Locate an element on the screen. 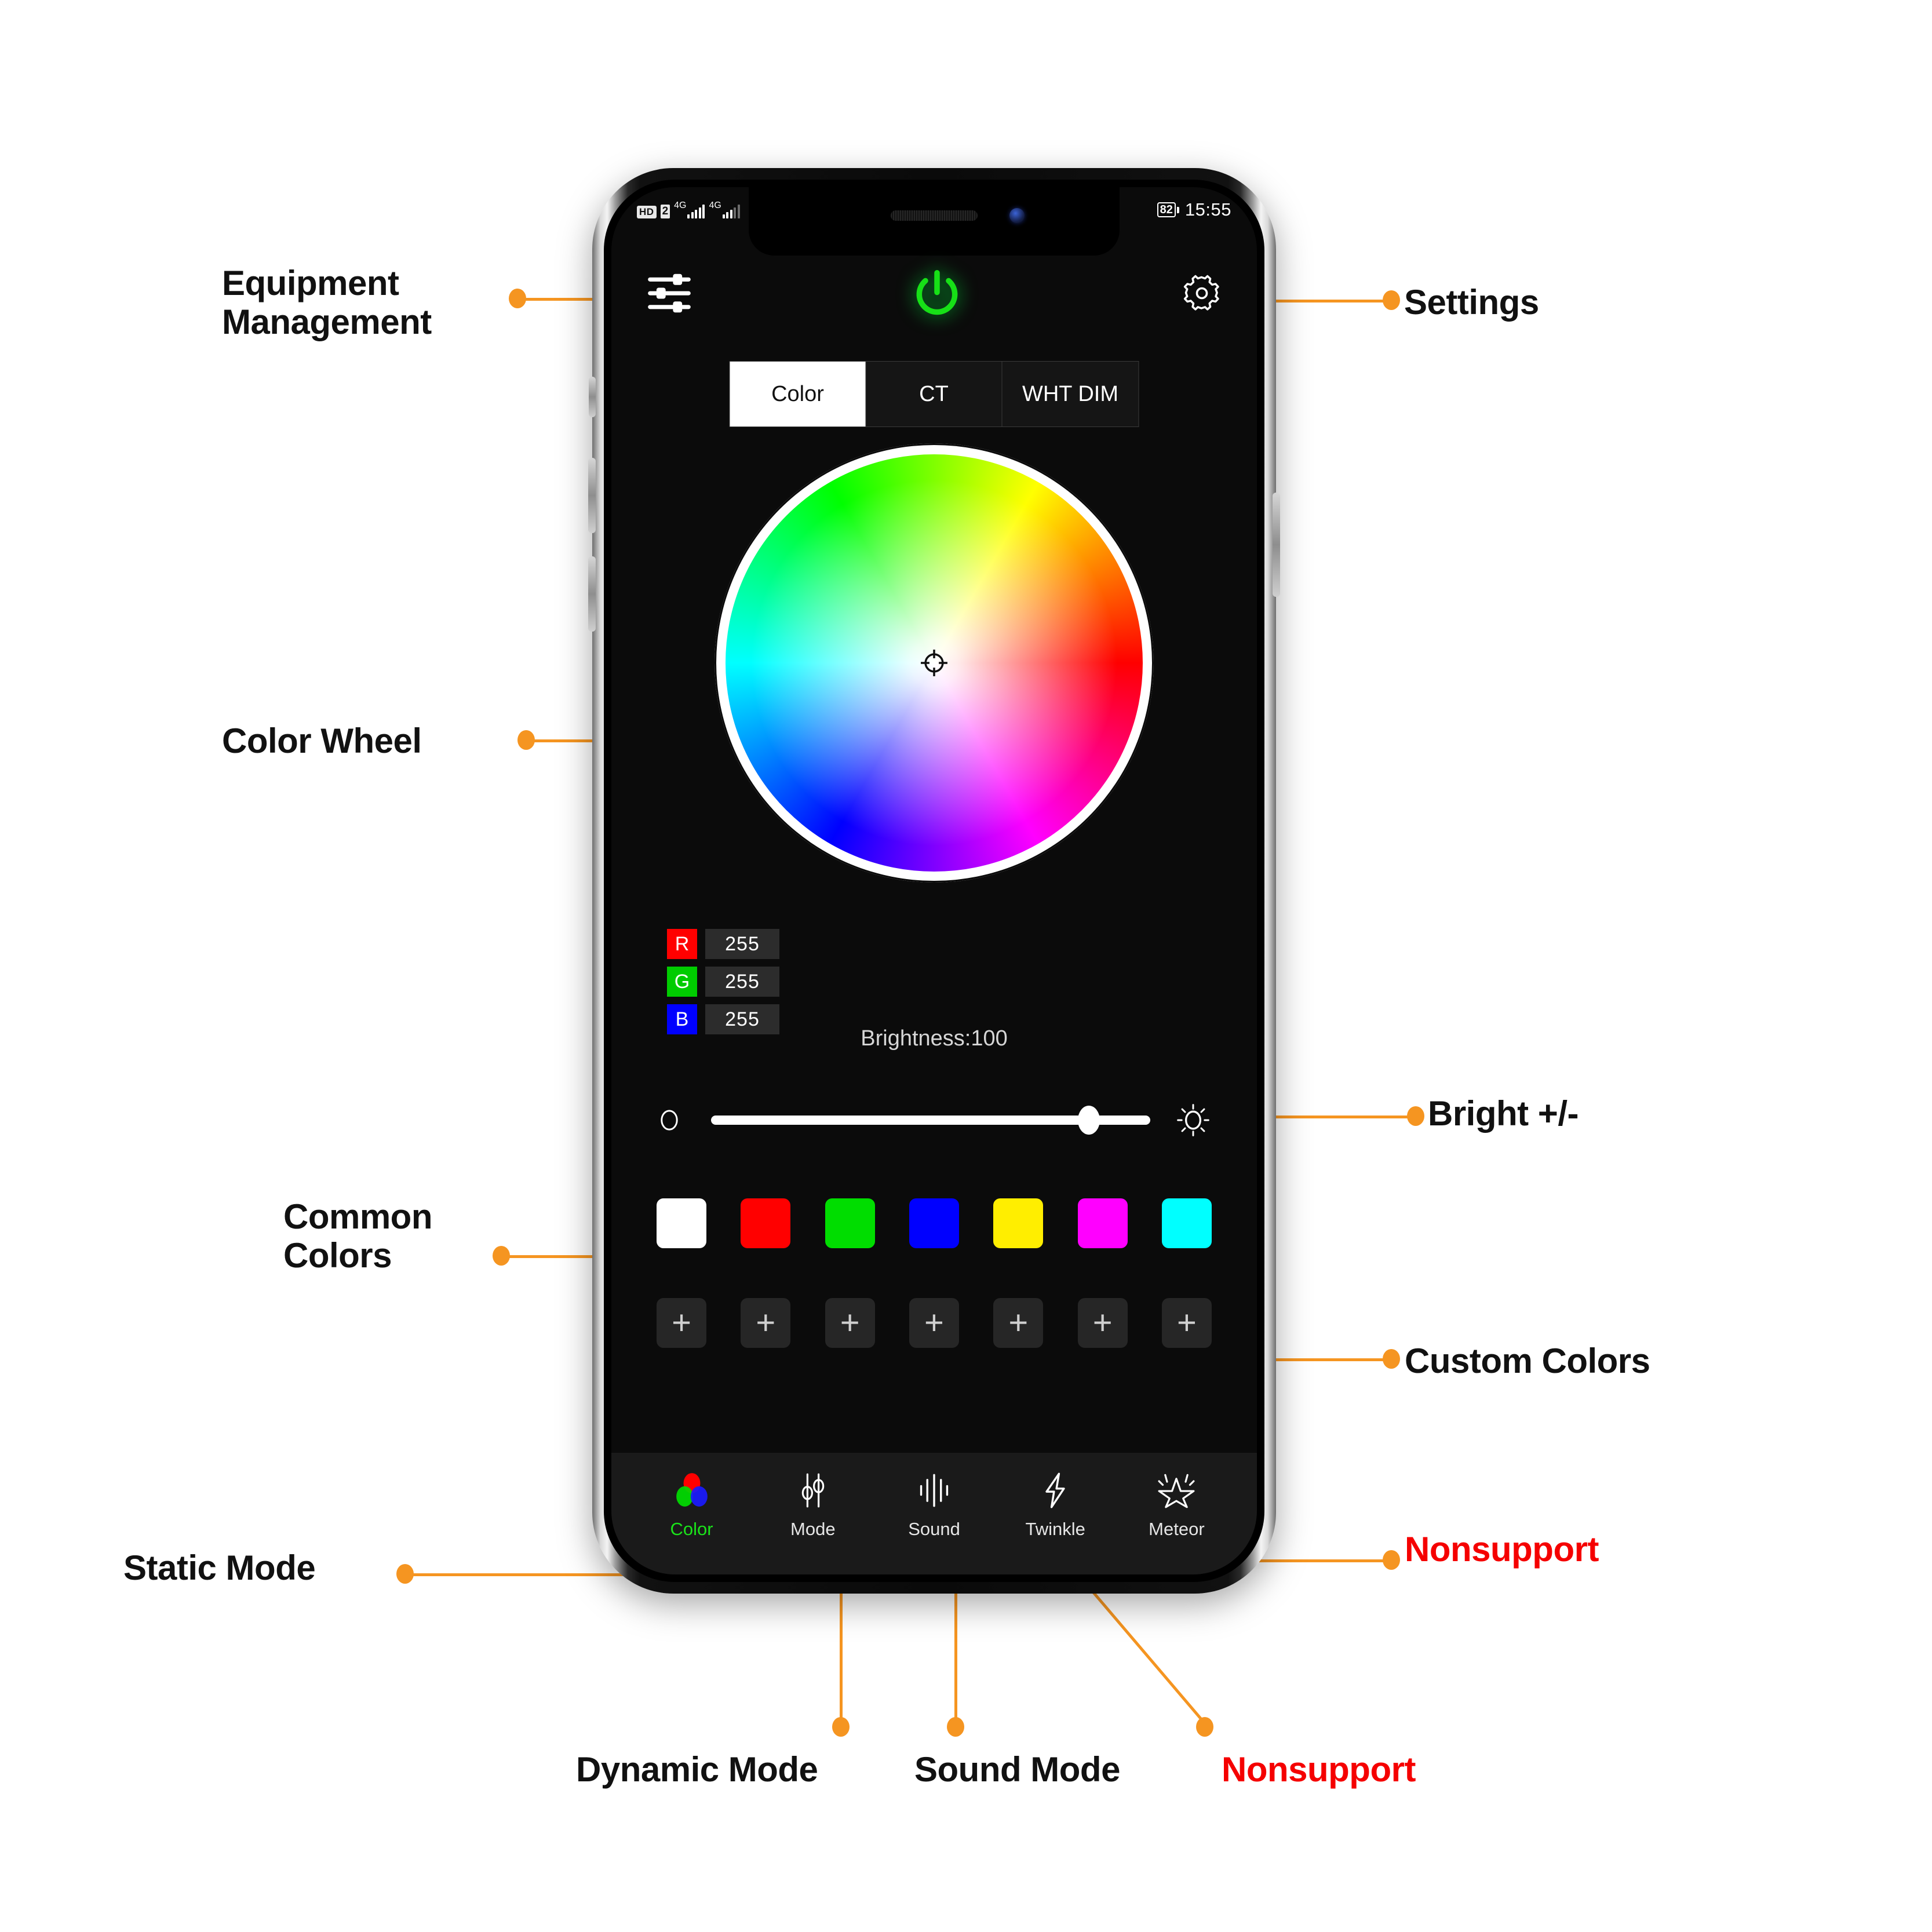  leader-dot-static-mode is located at coordinates (405, 1574).